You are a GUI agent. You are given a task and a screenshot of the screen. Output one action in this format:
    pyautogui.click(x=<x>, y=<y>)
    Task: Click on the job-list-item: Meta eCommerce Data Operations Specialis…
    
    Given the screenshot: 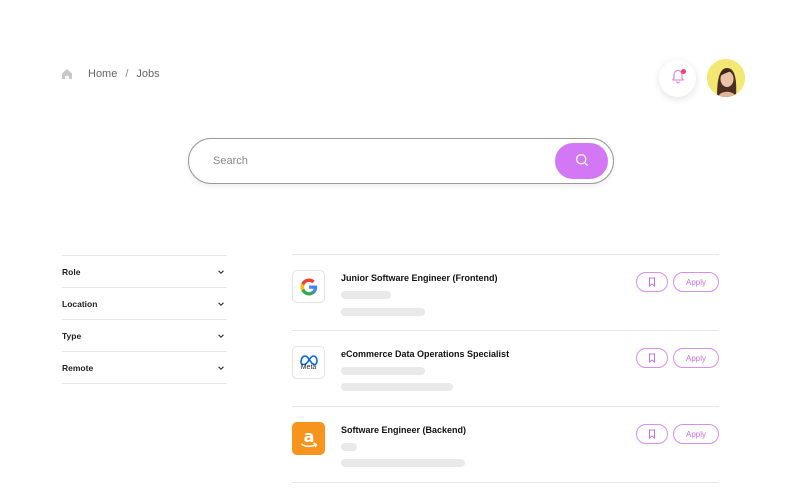 What is the action you would take?
    pyautogui.click(x=505, y=369)
    